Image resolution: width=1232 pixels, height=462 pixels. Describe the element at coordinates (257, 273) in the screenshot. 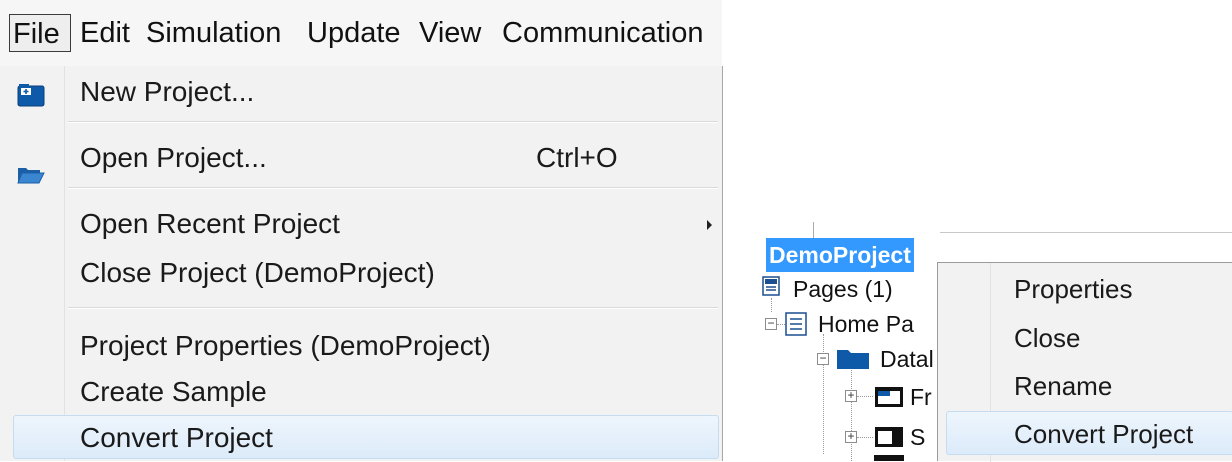

I see `menu-item-close-project: Close Project (DemoProject)` at that location.